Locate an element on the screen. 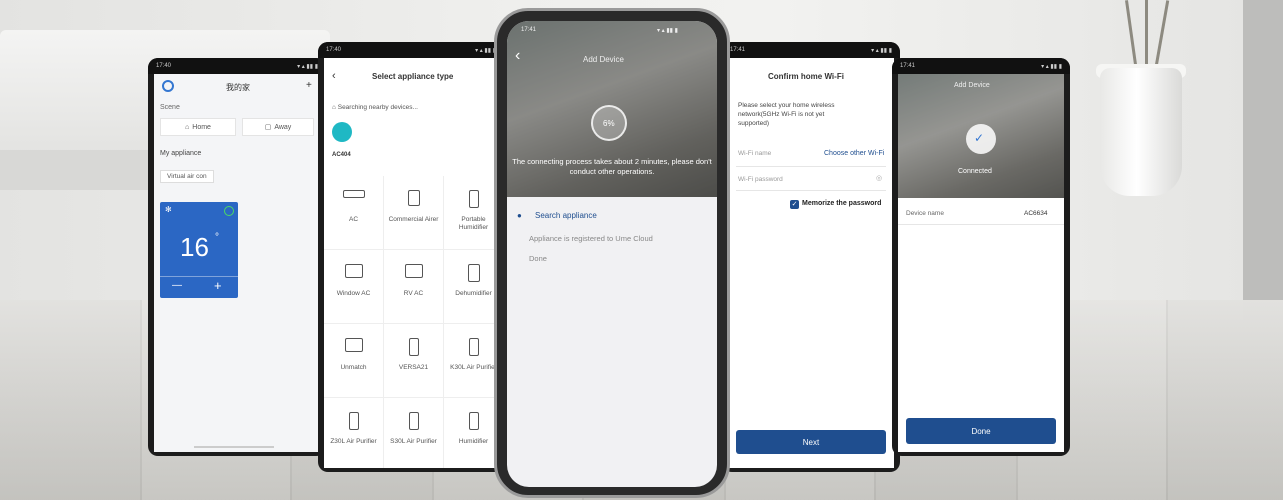 The height and width of the screenshot is (500, 1283). unmatch-icon is located at coordinates (353, 345).